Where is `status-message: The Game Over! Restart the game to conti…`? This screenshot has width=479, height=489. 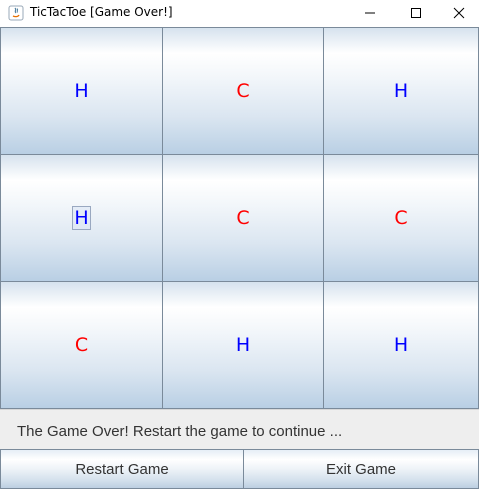 status-message: The Game Over! Restart the game to conti… is located at coordinates (180, 431).